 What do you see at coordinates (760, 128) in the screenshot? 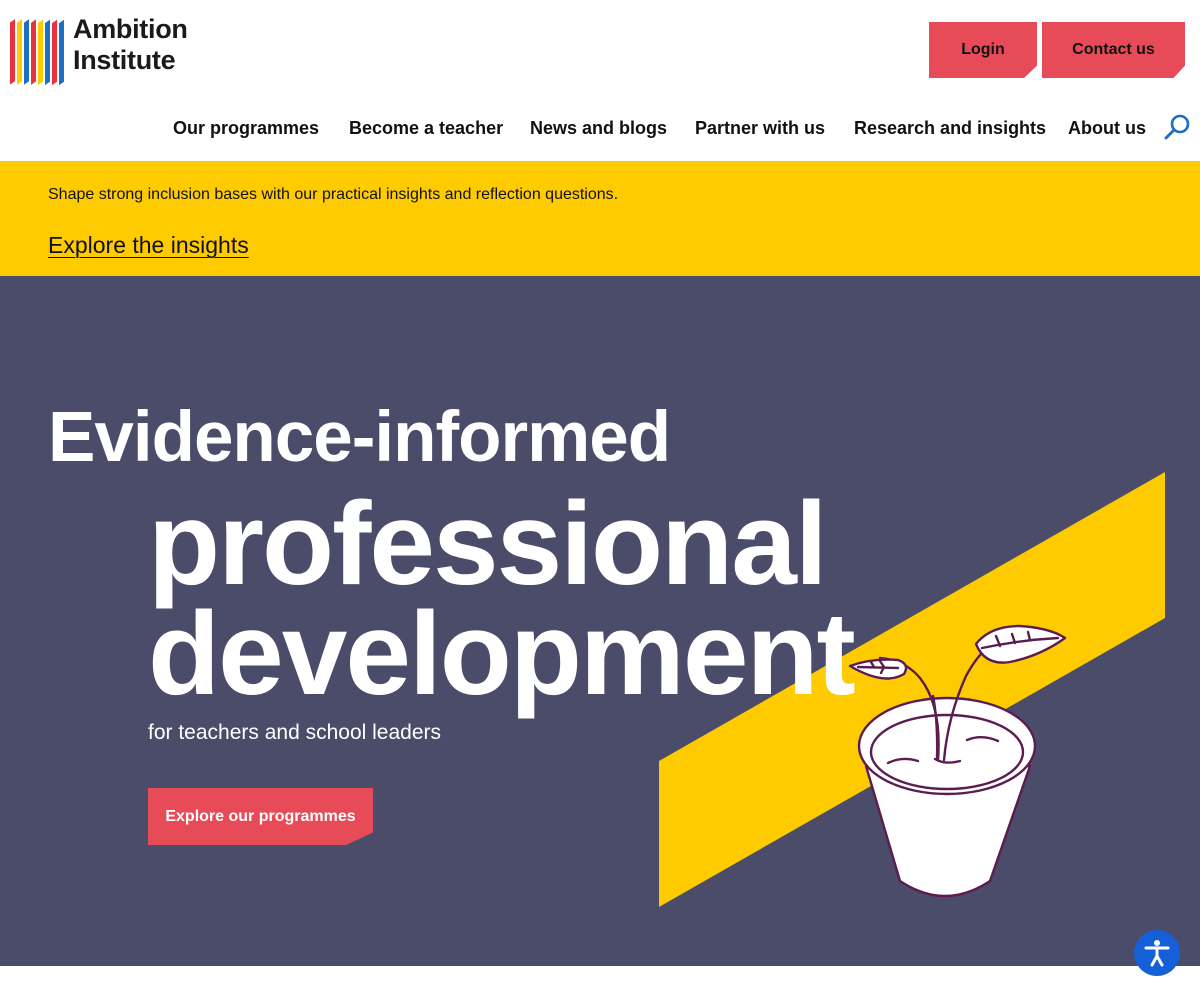
I see `nav-item-partner-with-us: Partner with us` at bounding box center [760, 128].